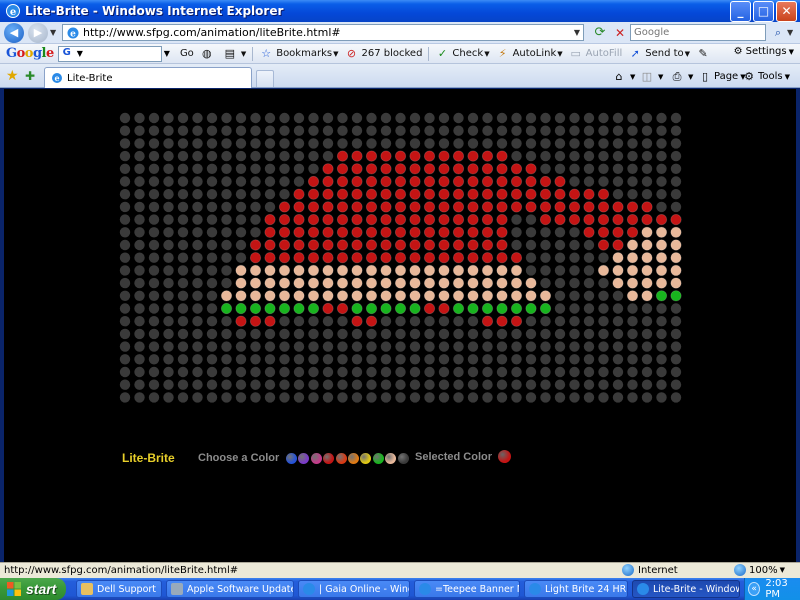 The height and width of the screenshot is (600, 800). Describe the element at coordinates (391, 458) in the screenshot. I see `color-swatch-peach` at that location.